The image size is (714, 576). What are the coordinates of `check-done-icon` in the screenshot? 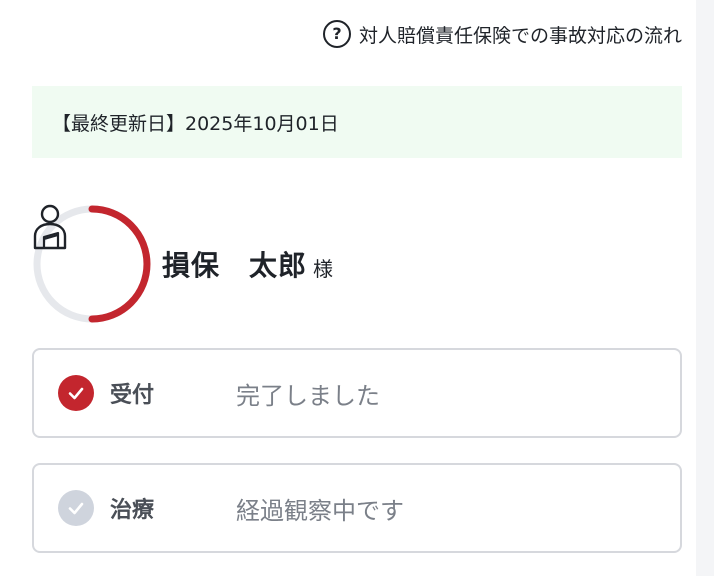 It's located at (76, 393).